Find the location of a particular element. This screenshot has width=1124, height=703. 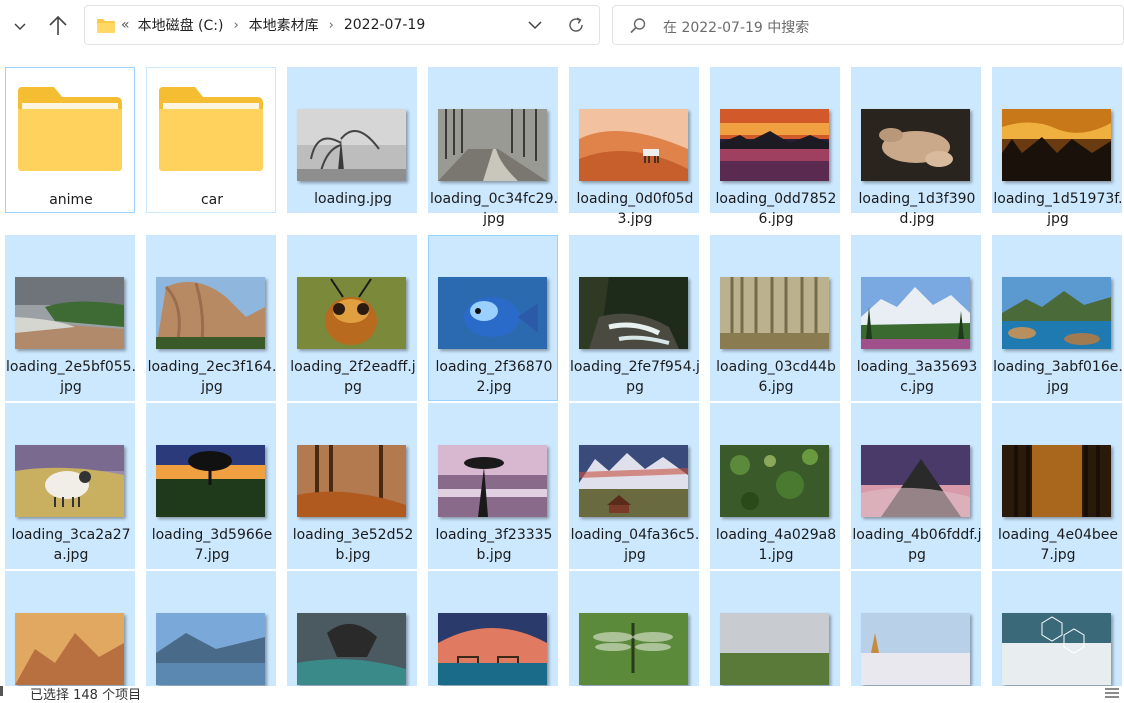

file-item: loading_3f23335b.jpg is located at coordinates (493, 486).